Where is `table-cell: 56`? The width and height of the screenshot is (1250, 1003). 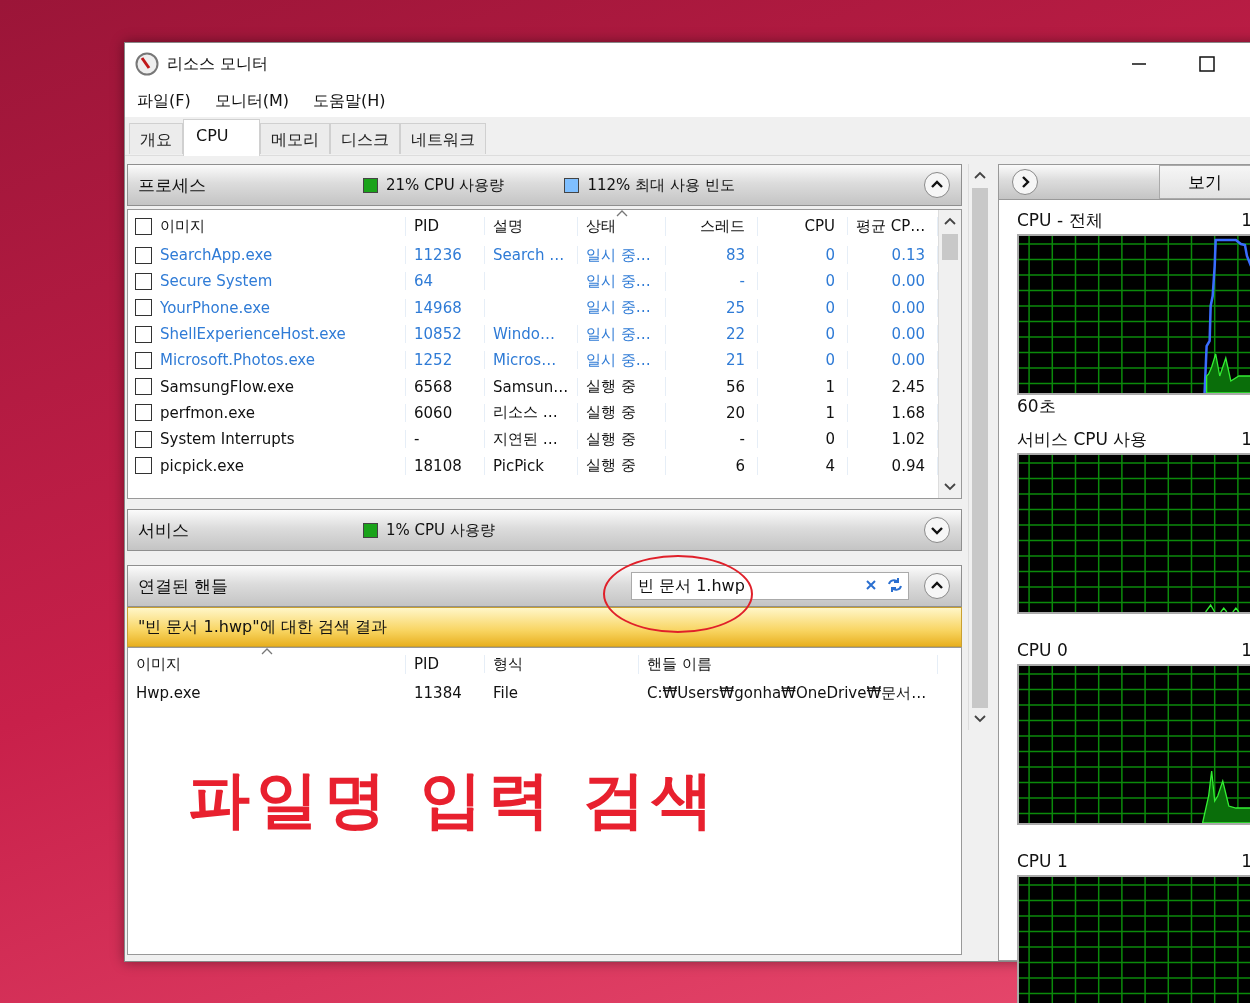
table-cell: 56 is located at coordinates (735, 386).